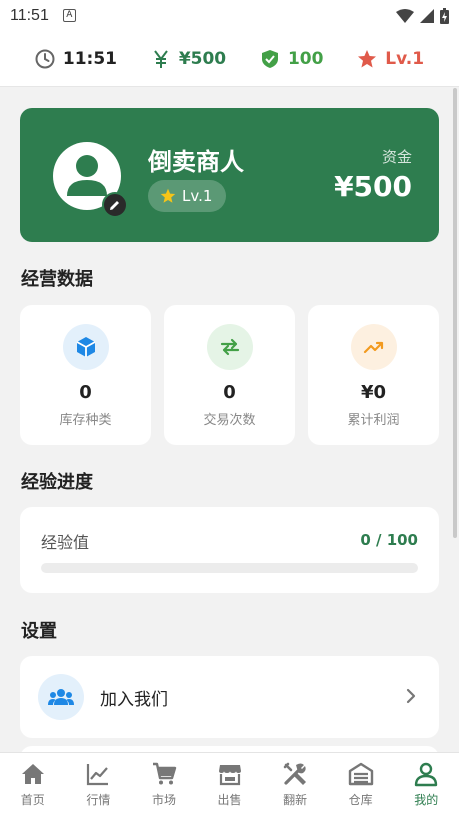  What do you see at coordinates (45, 58) in the screenshot?
I see `clock-icon` at bounding box center [45, 58].